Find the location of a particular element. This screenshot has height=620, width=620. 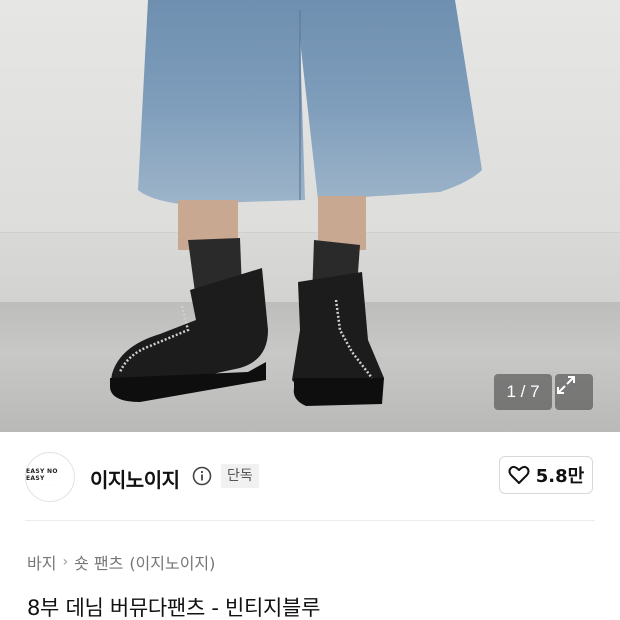

like-button: 5.8만 is located at coordinates (546, 475).